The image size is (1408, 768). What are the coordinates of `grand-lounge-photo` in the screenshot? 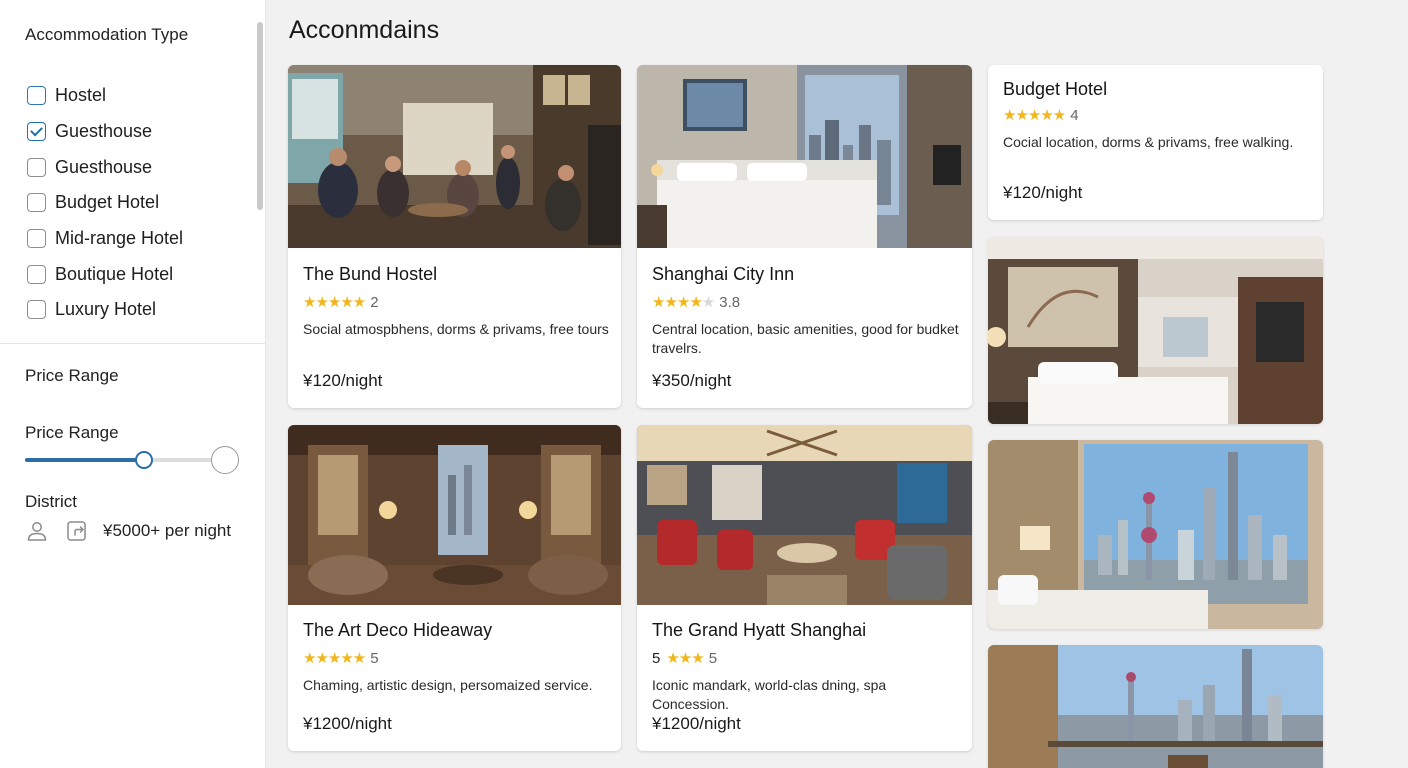 It's located at (804, 515).